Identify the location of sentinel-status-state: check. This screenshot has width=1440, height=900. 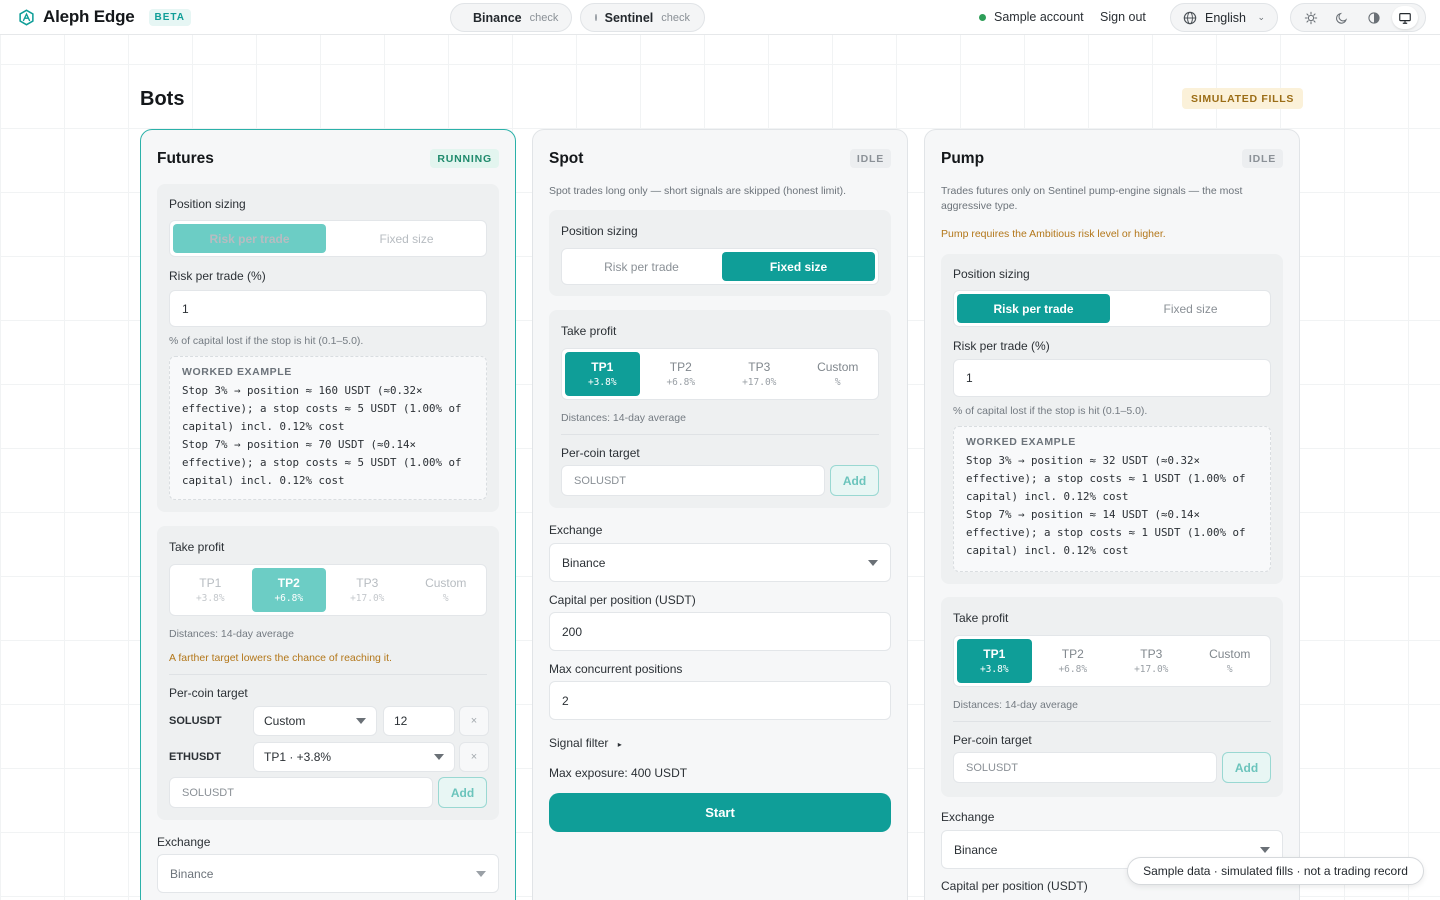
(675, 17).